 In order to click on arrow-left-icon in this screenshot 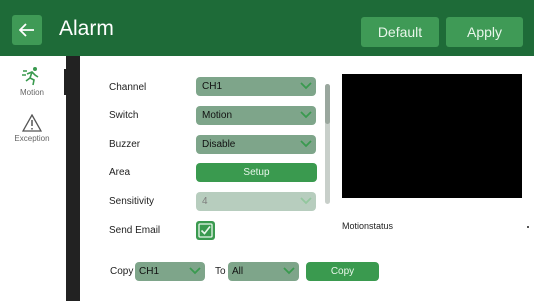, I will do `click(26, 30)`.